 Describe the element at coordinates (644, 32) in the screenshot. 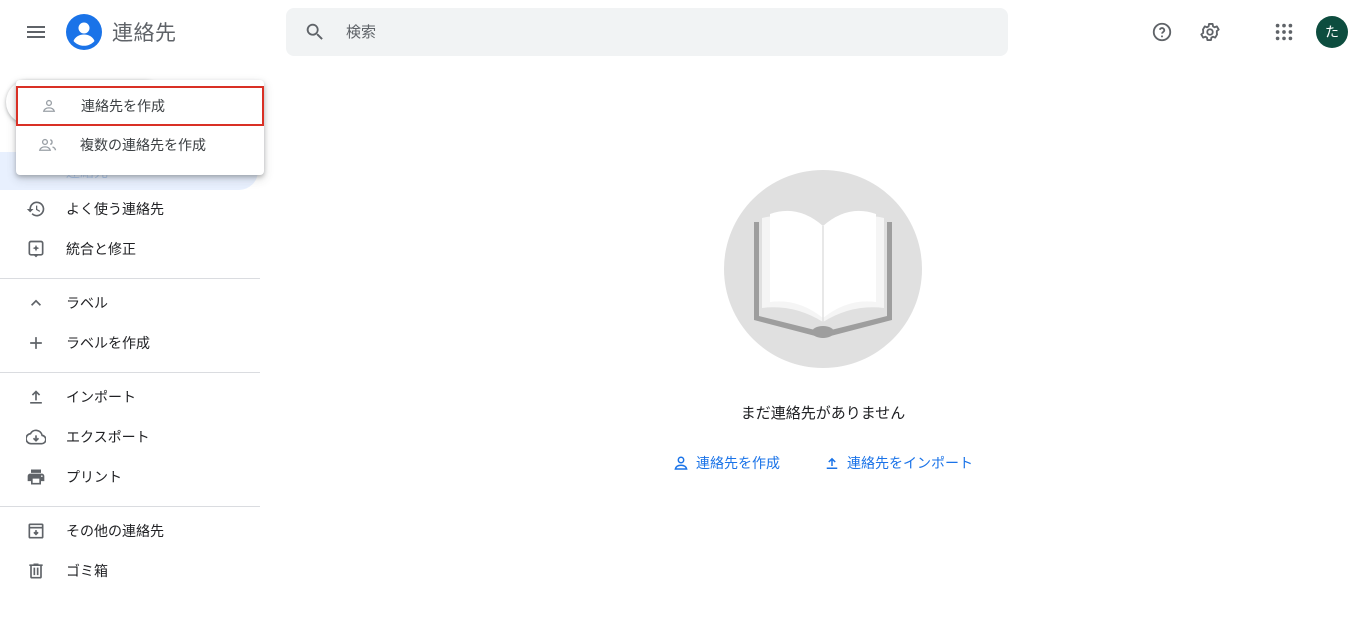

I see `search-input` at that location.